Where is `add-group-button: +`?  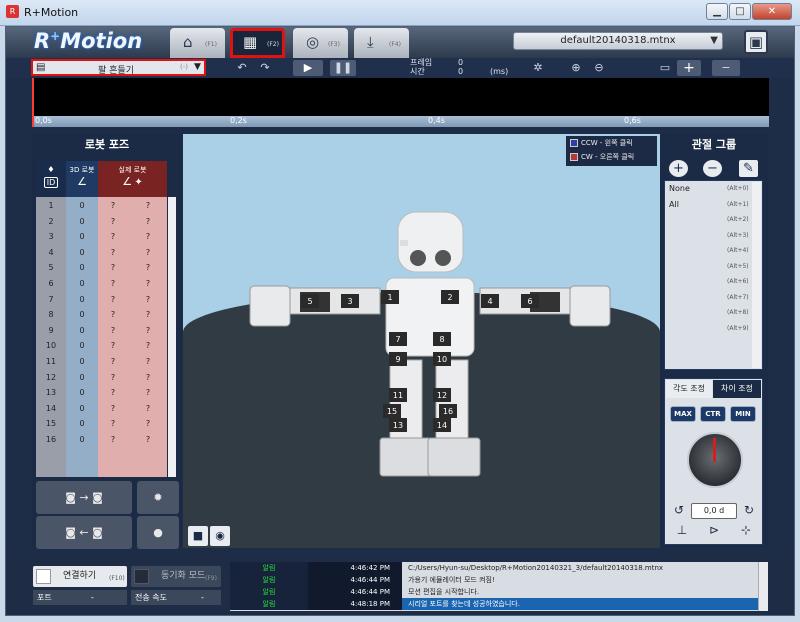
add-group-button: + is located at coordinates (678, 168).